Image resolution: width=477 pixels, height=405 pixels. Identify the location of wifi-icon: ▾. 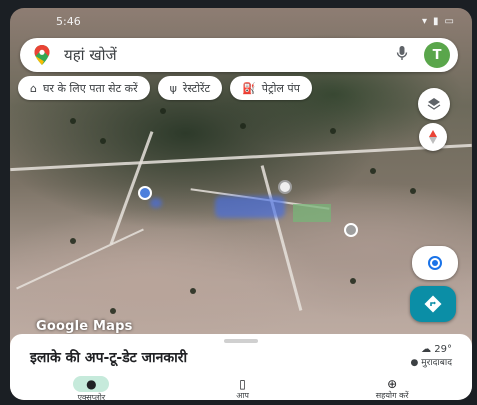
(425, 21).